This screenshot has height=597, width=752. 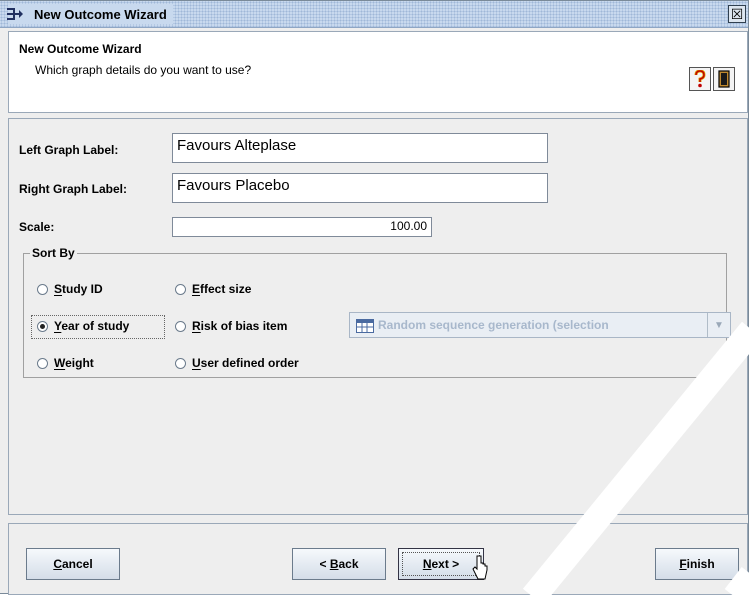 I want to click on help-button, so click(x=700, y=79).